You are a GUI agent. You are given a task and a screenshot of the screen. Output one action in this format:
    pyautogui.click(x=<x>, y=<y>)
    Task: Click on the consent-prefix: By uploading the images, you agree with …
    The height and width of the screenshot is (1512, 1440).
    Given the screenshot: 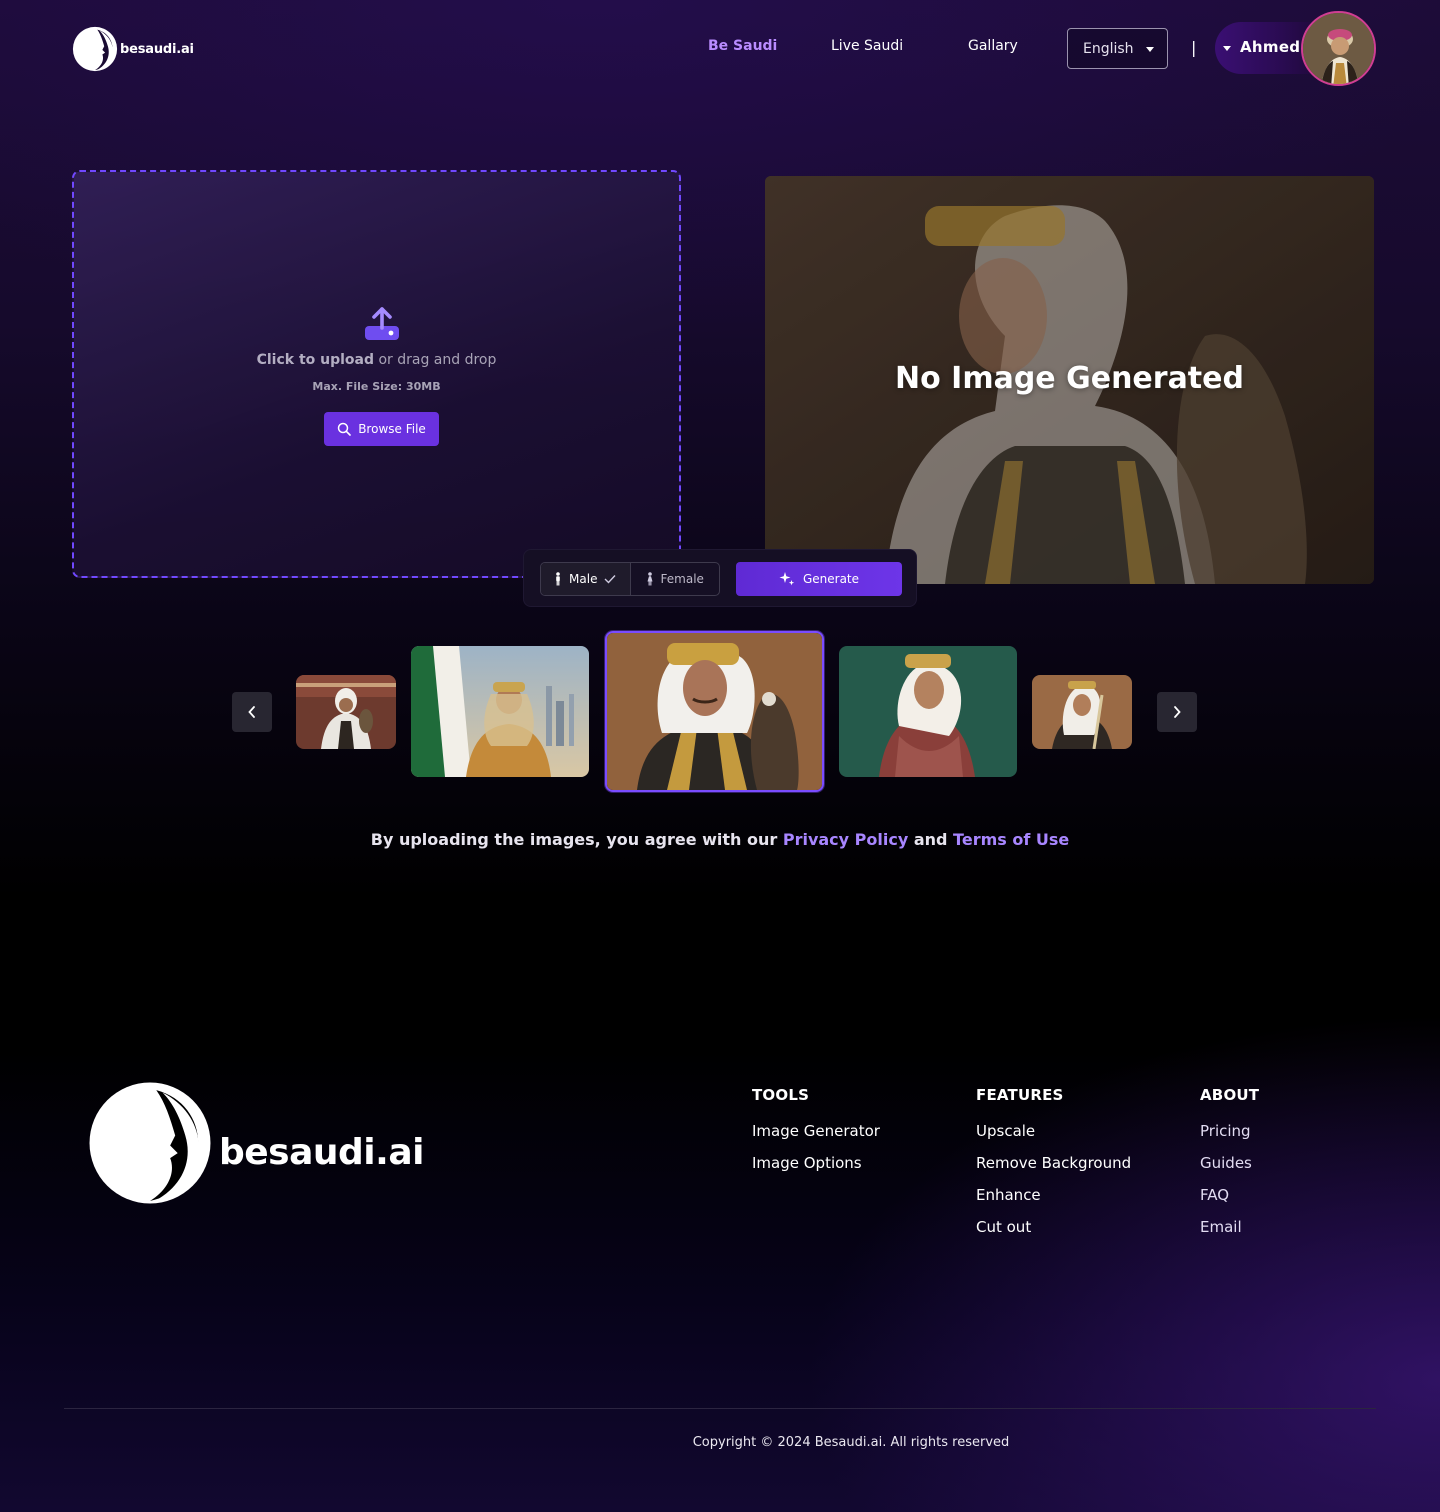 What is the action you would take?
    pyautogui.click(x=576, y=839)
    